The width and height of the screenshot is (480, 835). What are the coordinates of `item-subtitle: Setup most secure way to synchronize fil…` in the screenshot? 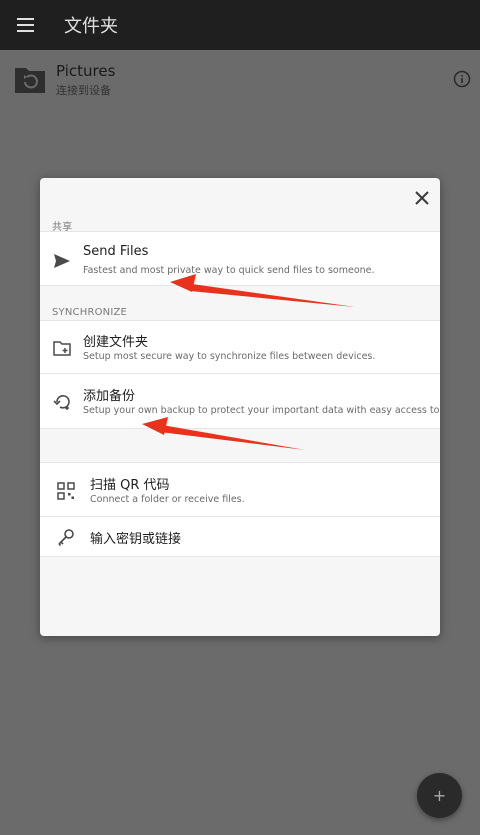 It's located at (229, 356).